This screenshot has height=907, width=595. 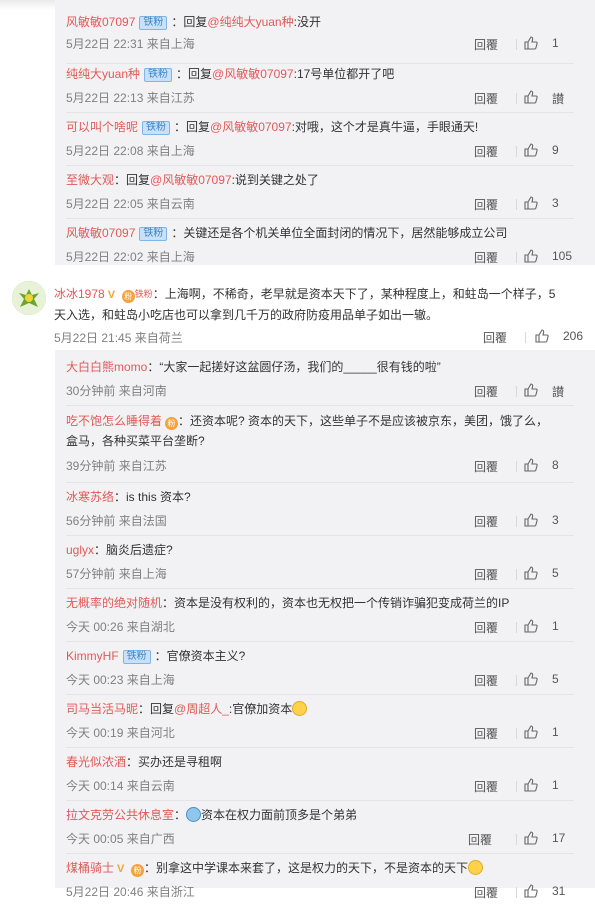 I want to click on avatar, so click(x=29, y=298).